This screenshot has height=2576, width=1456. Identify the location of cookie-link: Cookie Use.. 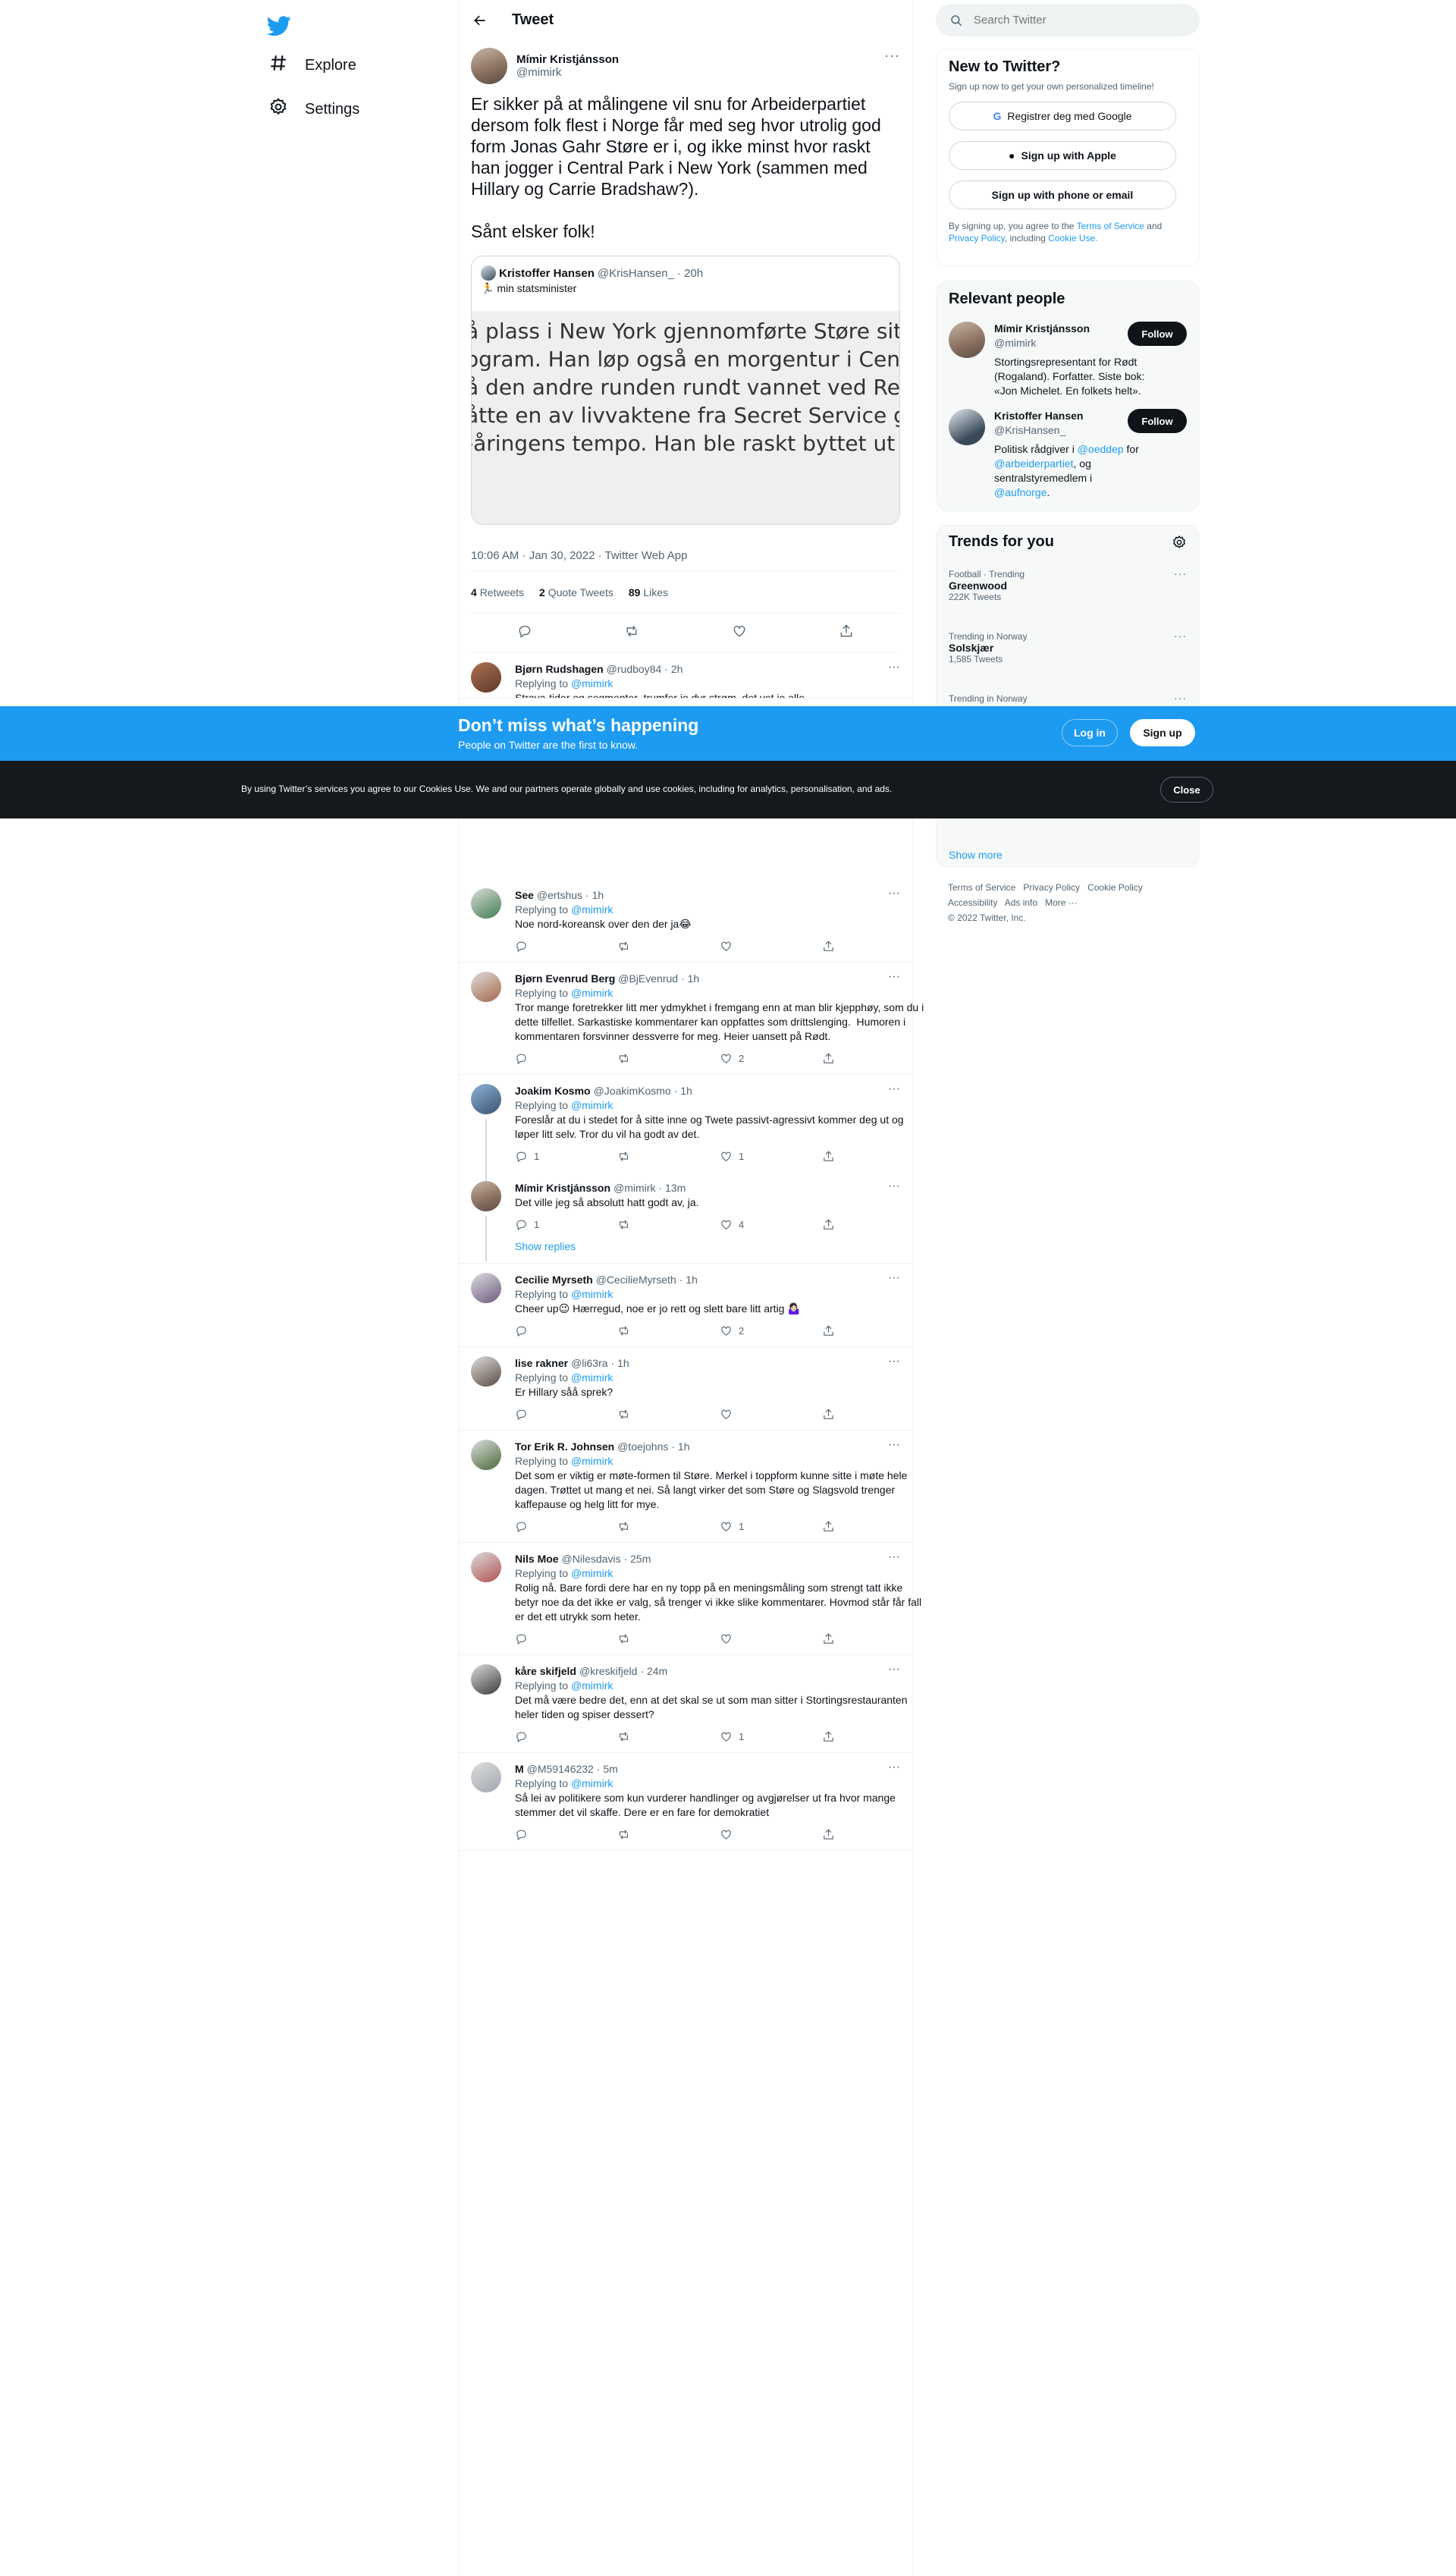
(1072, 238).